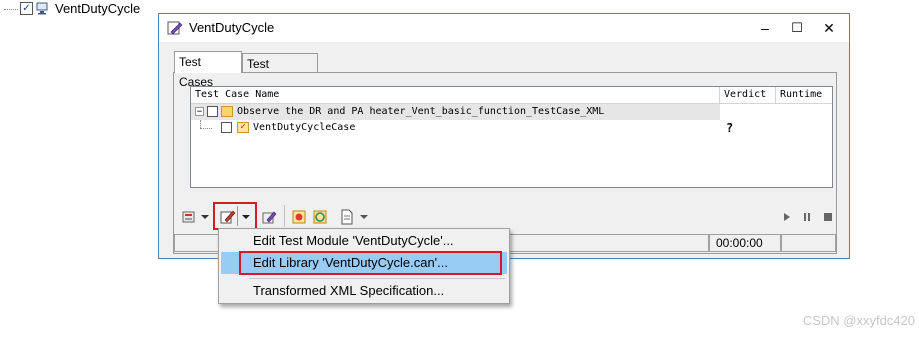 The height and width of the screenshot is (344, 919). What do you see at coordinates (765, 28) in the screenshot?
I see `minimize-button: –` at bounding box center [765, 28].